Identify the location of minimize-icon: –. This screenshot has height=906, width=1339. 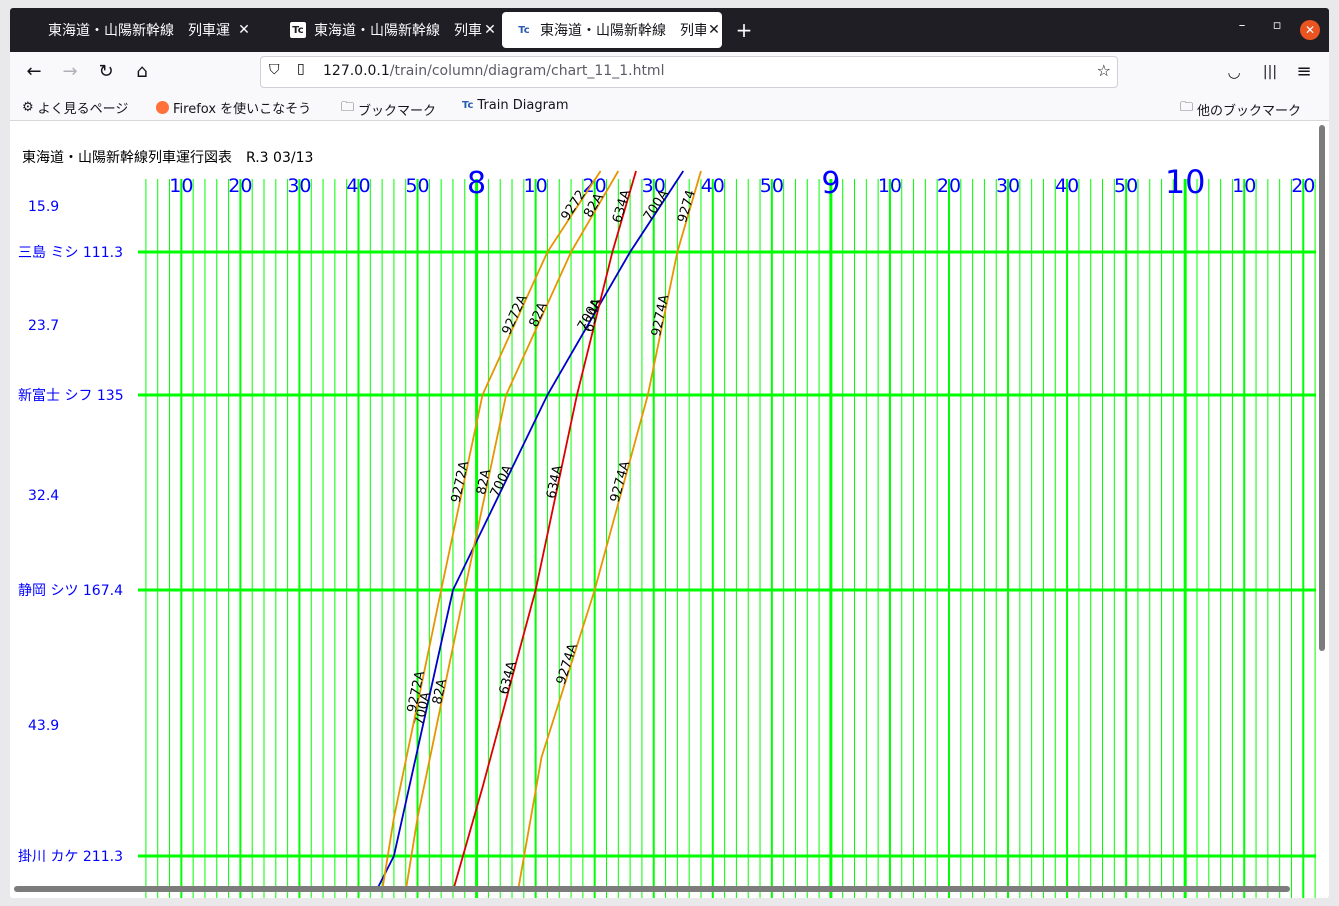
(1242, 25).